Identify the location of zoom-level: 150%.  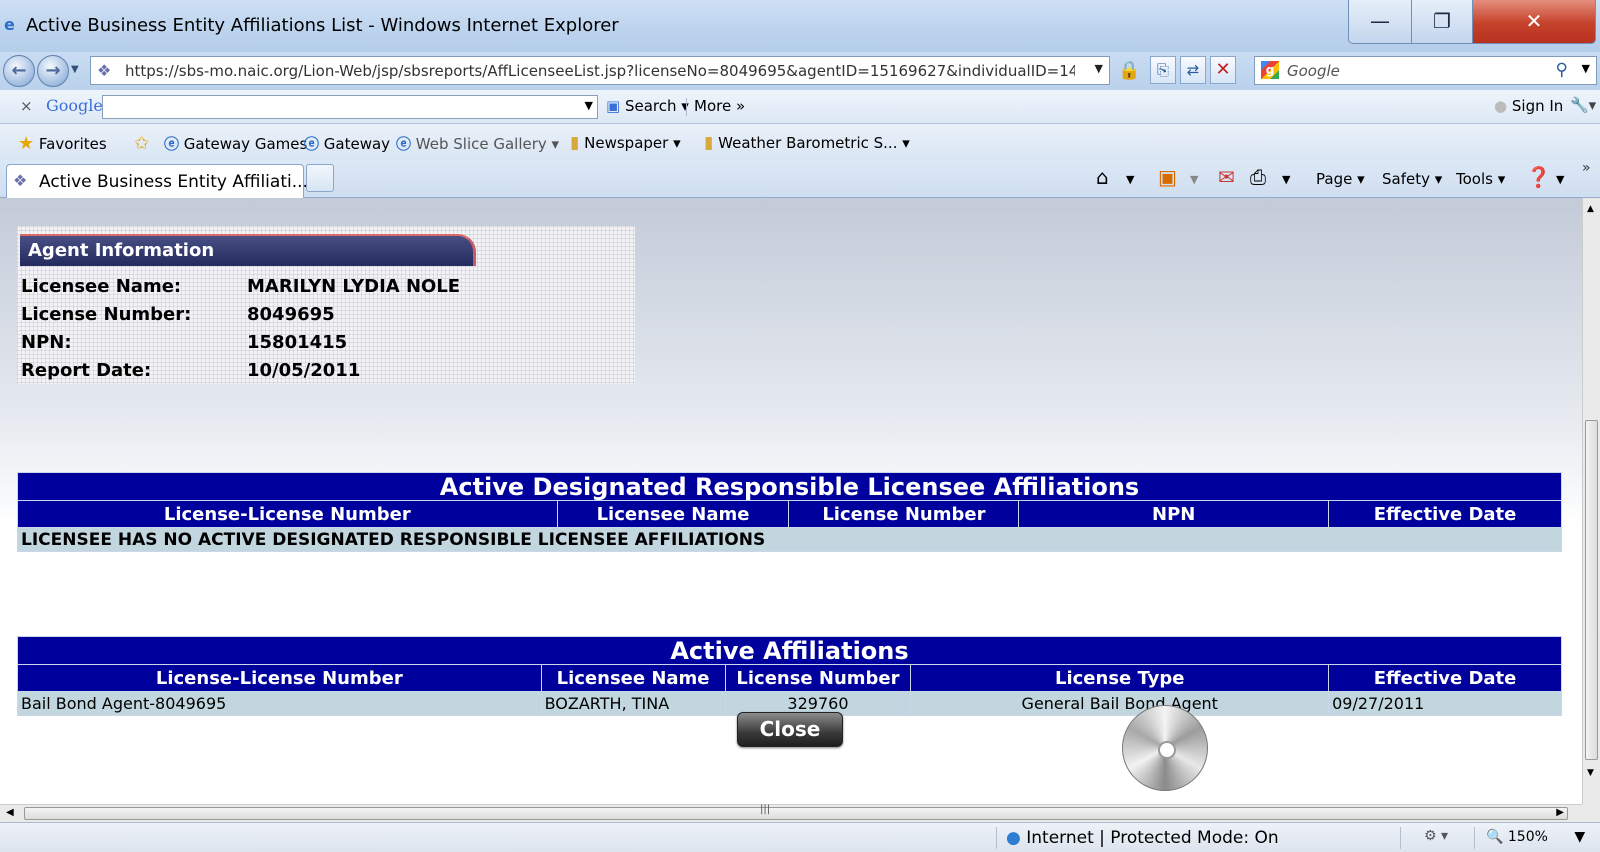
(1527, 837).